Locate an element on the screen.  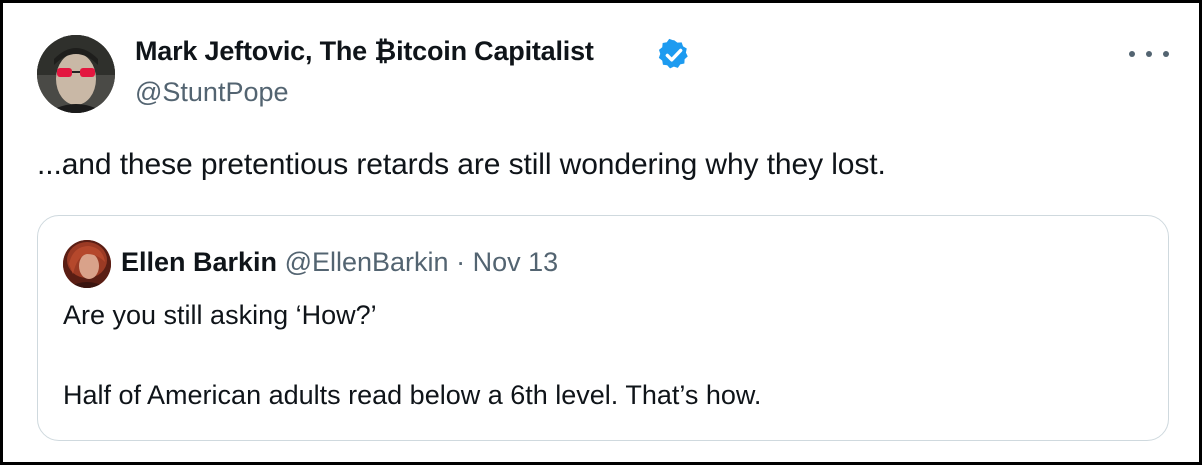
quoted-tweet-header: Ellen Barkin @EllenBarkin · Nov 13 is located at coordinates (339, 262).